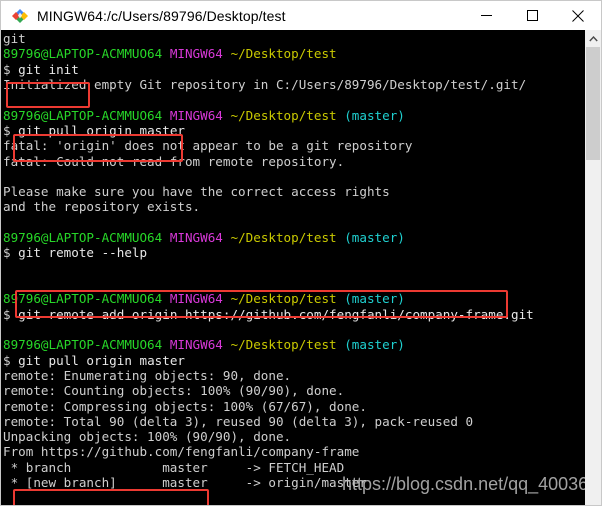 This screenshot has height=506, width=602. What do you see at coordinates (102, 207) in the screenshot?
I see `terminal-text: and the repository exists.` at bounding box center [102, 207].